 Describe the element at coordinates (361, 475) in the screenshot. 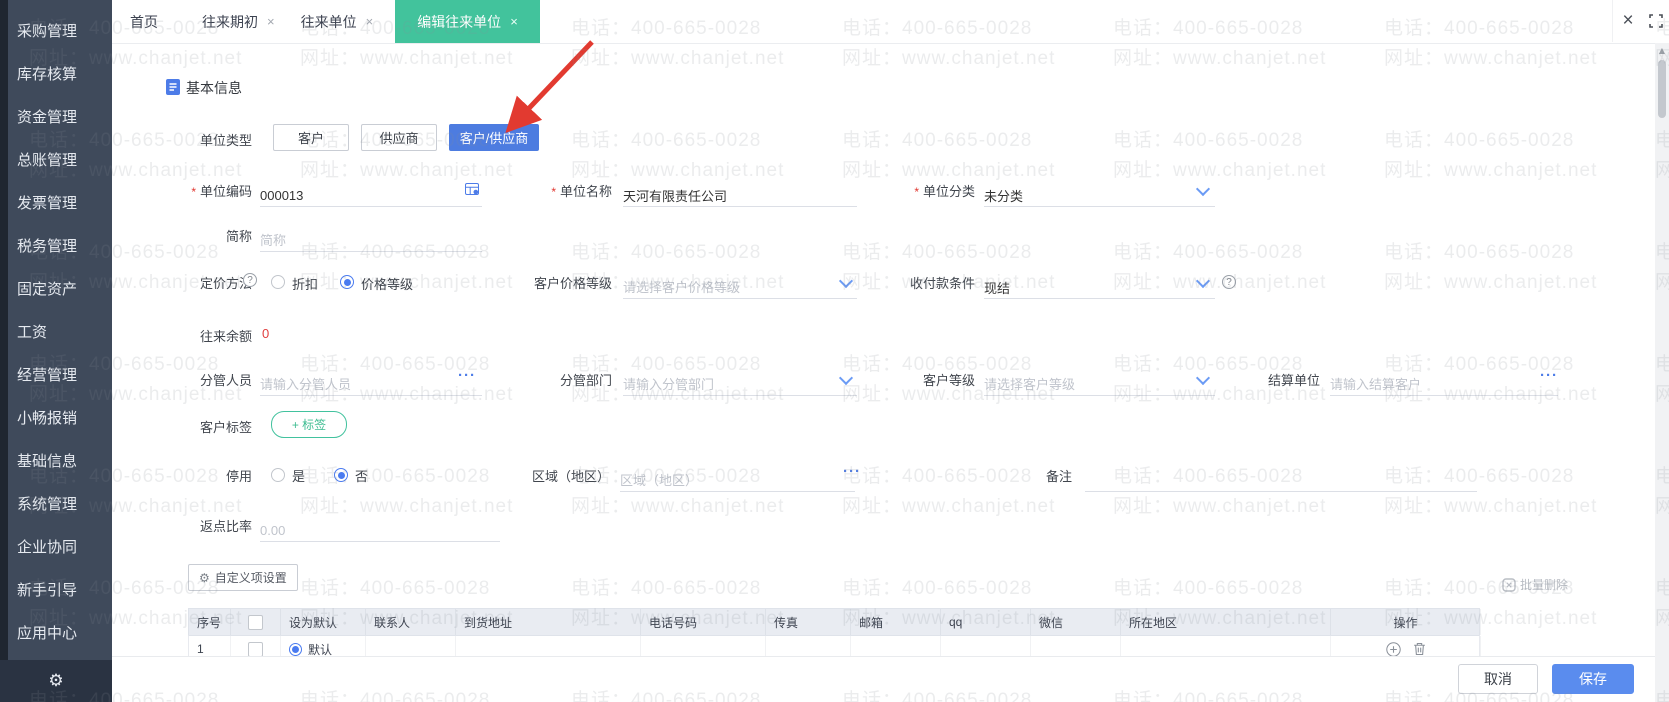

I see `disabled-no-label: 否` at that location.